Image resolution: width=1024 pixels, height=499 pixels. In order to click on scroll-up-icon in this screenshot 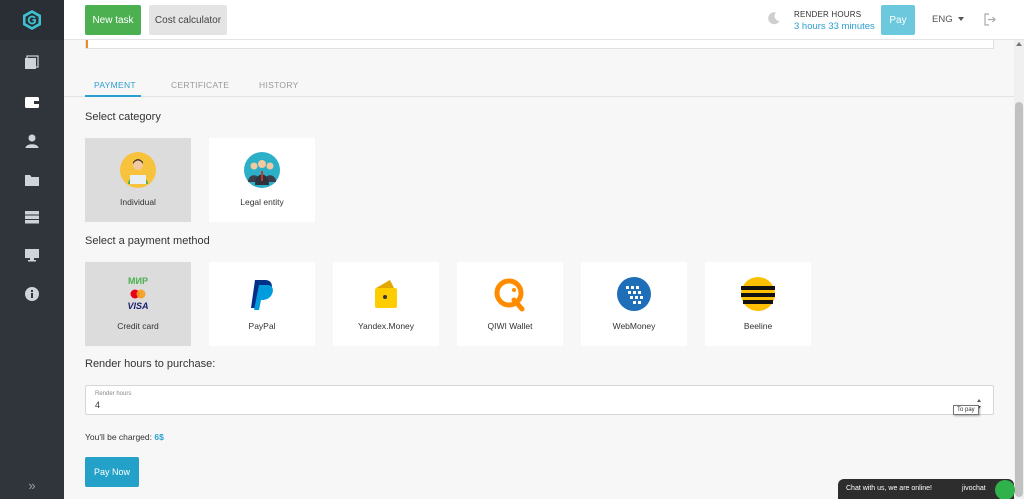, I will do `click(1019, 44)`.